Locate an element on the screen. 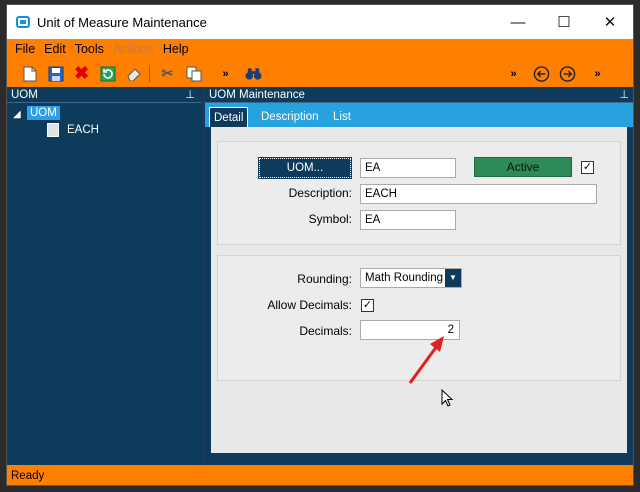 Image resolution: width=640 pixels, height=492 pixels. tab-bar: Detail Description List is located at coordinates (419, 115).